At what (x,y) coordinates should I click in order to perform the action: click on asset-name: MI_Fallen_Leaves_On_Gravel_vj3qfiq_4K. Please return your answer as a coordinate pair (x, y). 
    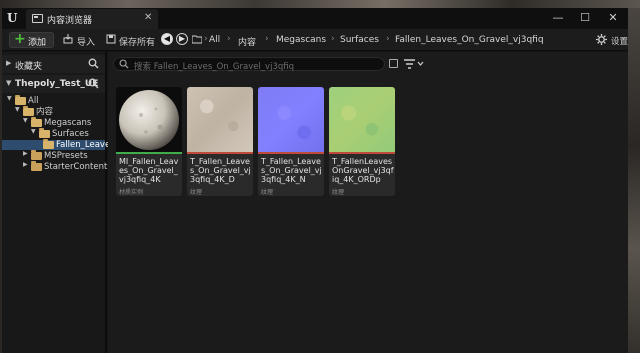
    Looking at the image, I should click on (149, 170).